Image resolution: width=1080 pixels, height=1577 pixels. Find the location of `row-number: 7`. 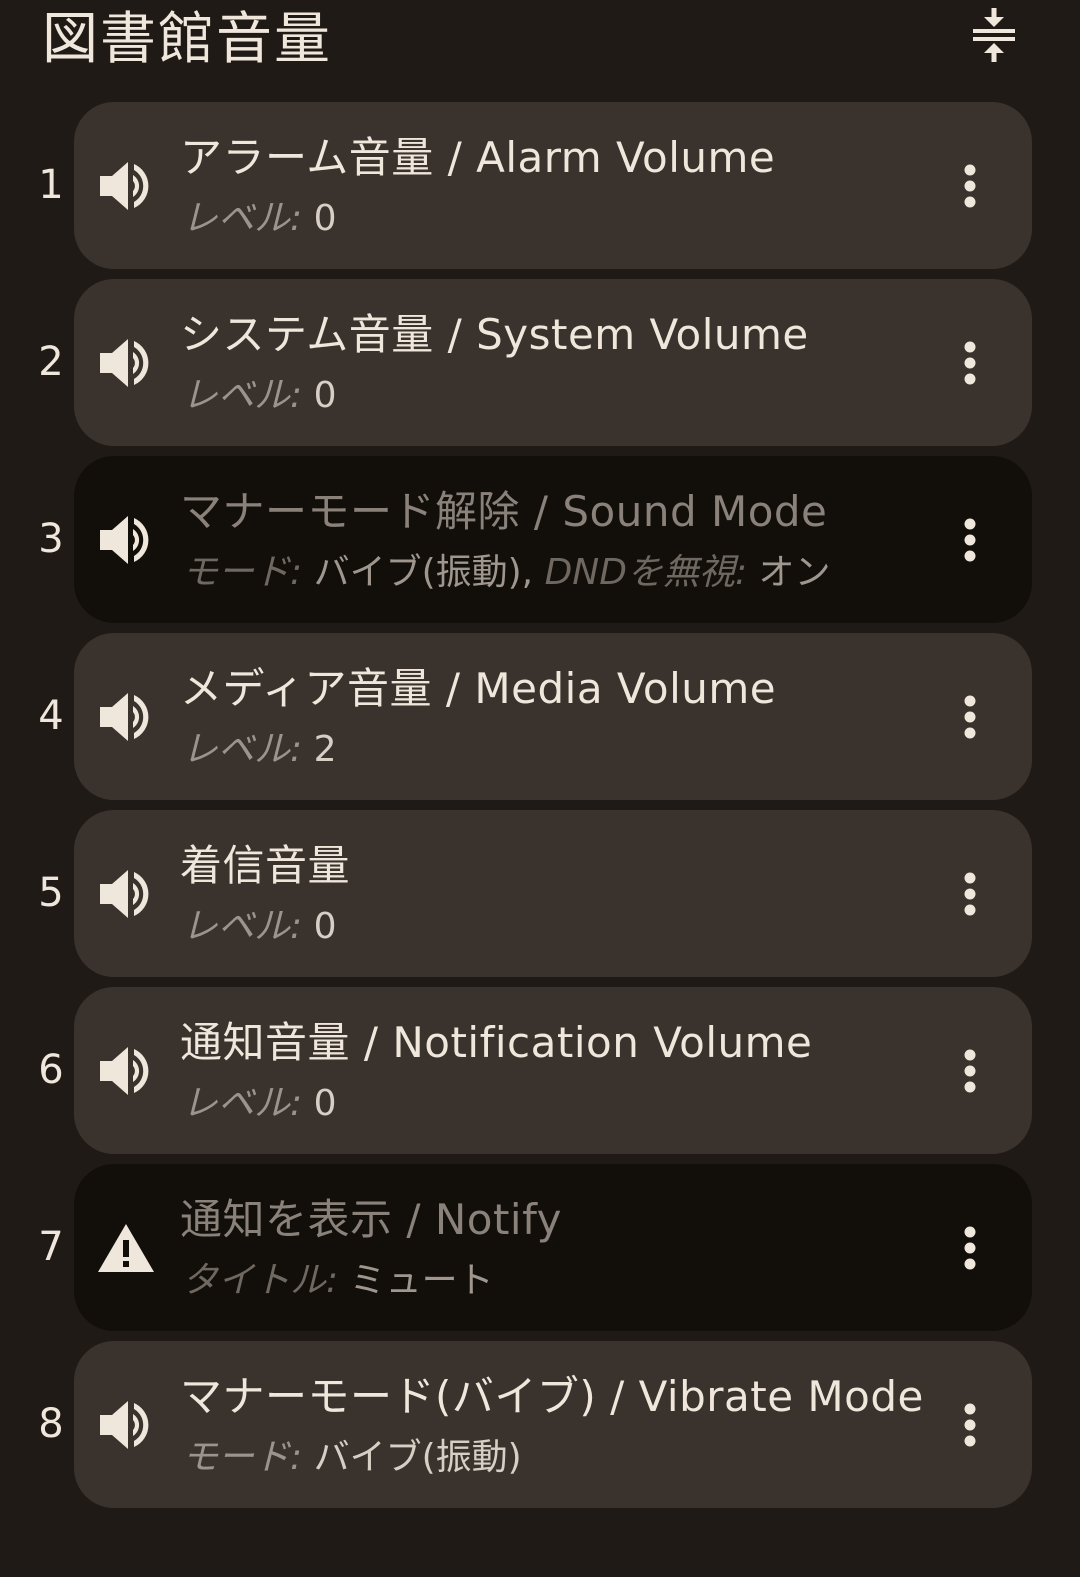

row-number: 7 is located at coordinates (51, 1247).